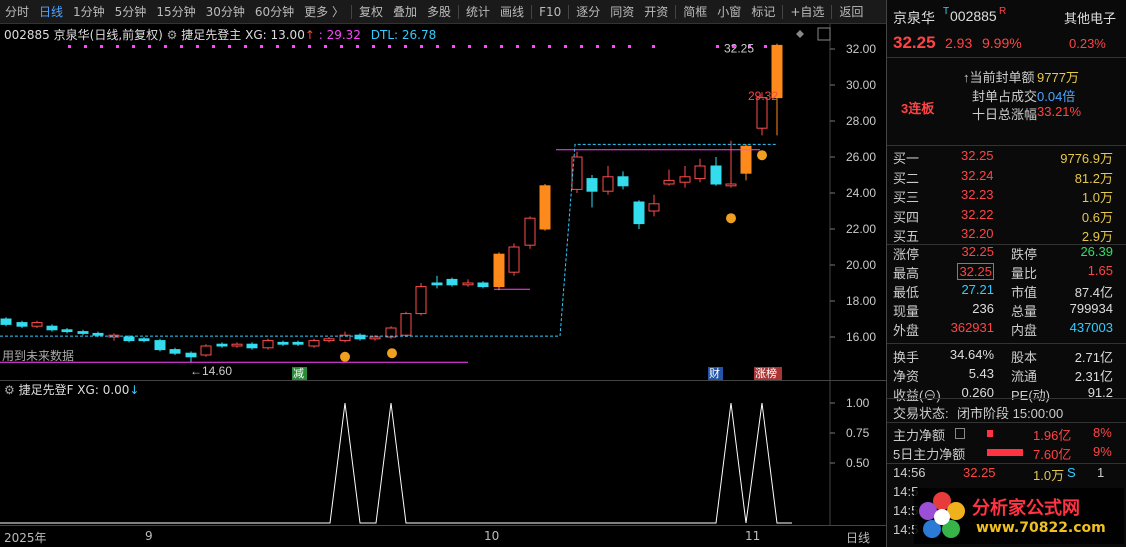  Describe the element at coordinates (175, 12) in the screenshot. I see `toolbar-item: 15分钟` at that location.